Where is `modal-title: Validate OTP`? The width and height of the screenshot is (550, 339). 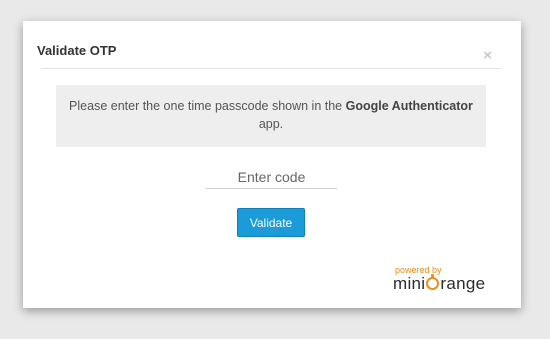
modal-title: Validate OTP is located at coordinates (77, 50).